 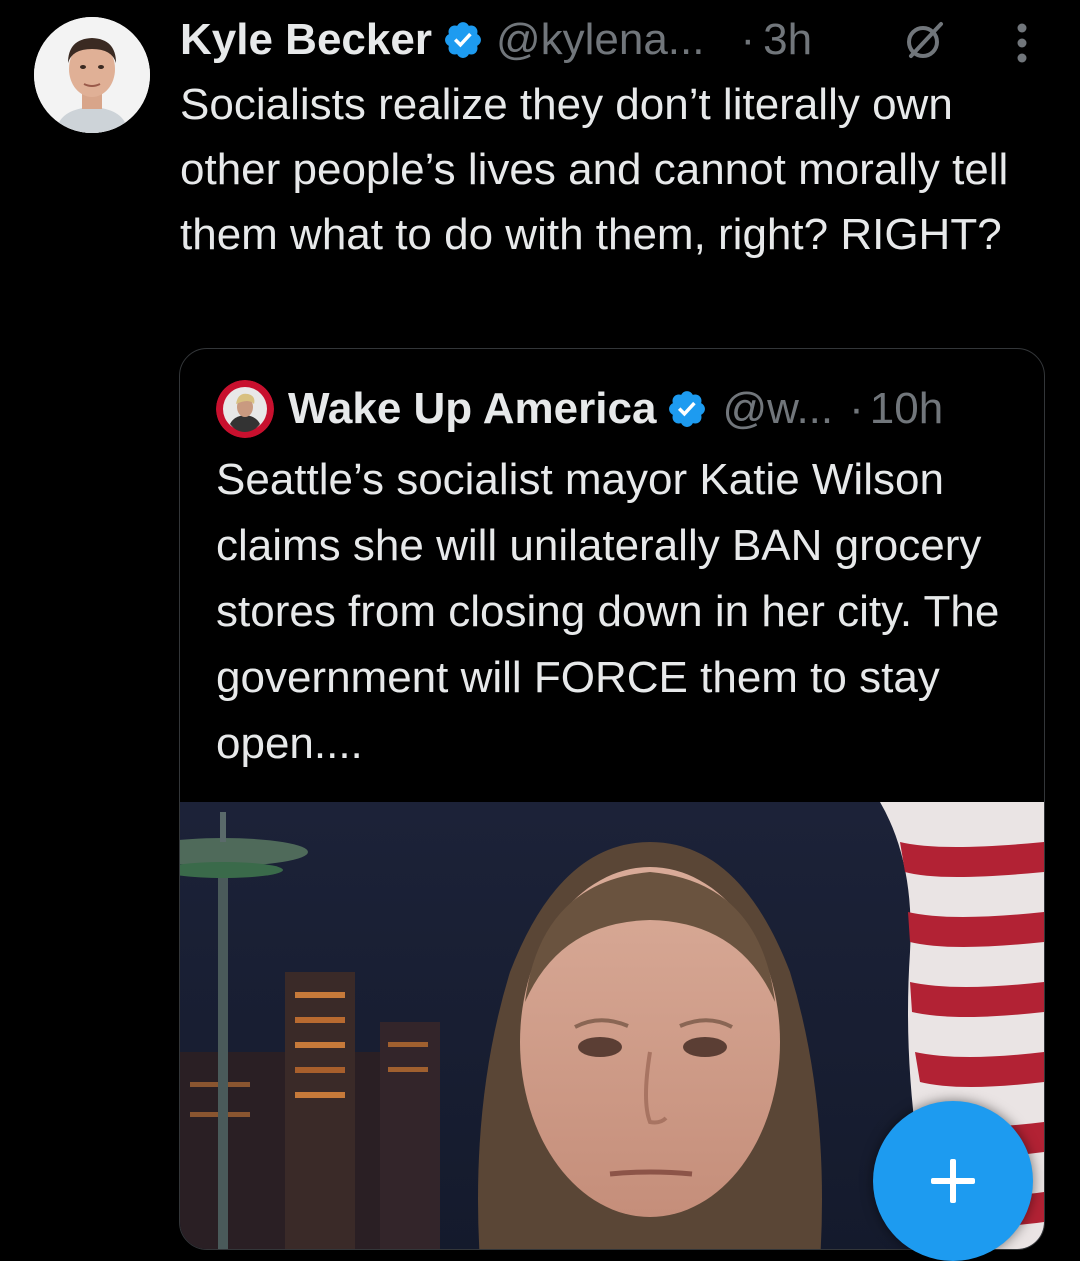 I want to click on plus-icon, so click(x=953, y=1181).